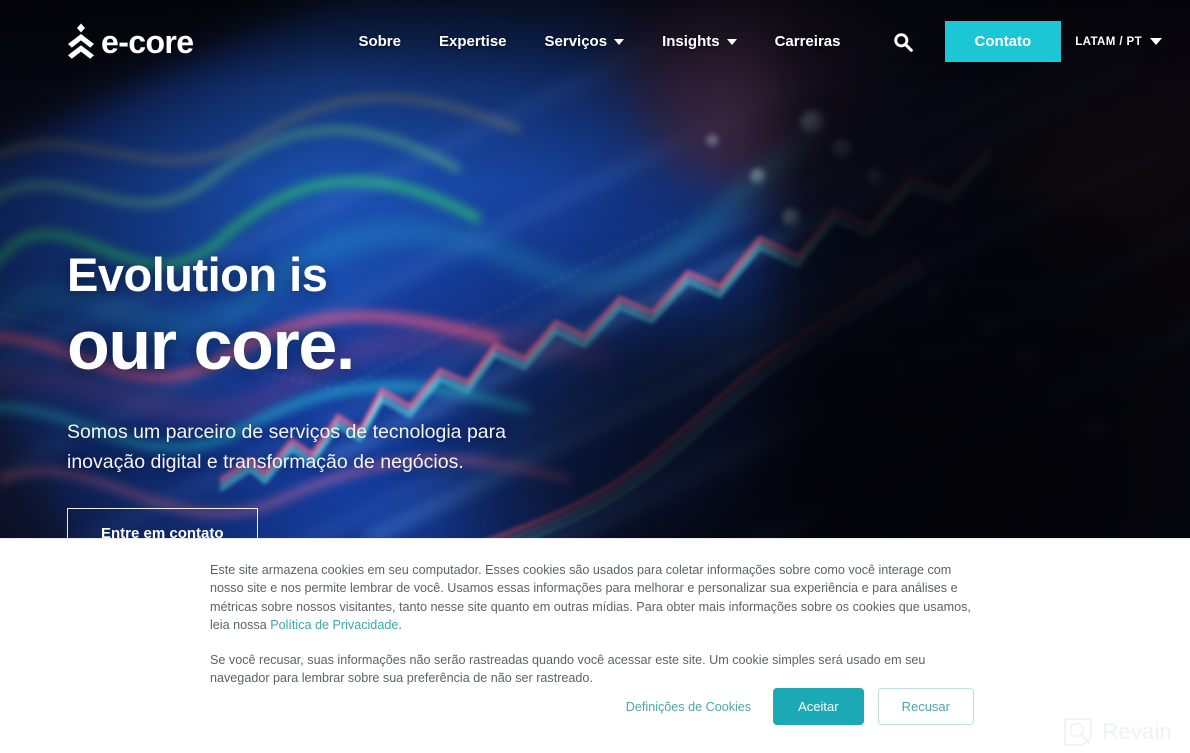 Image resolution: width=1190 pixels, height=753 pixels. I want to click on nav-item-carreiras: Carreiras, so click(808, 41).